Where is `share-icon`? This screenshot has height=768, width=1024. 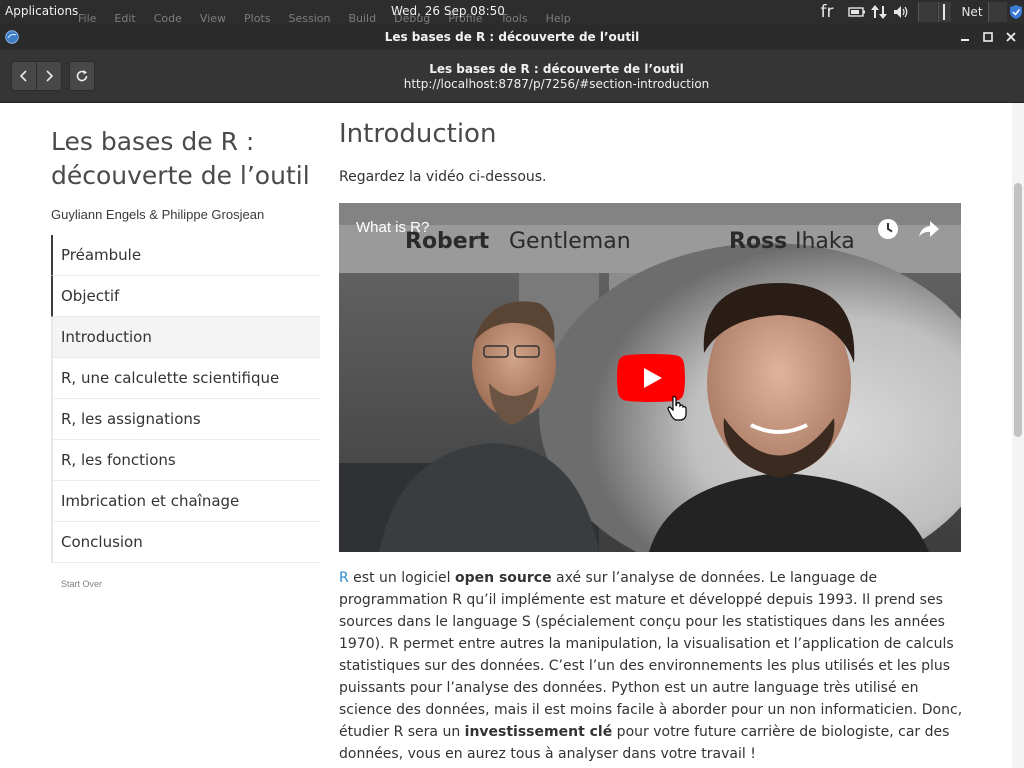
share-icon is located at coordinates (929, 229).